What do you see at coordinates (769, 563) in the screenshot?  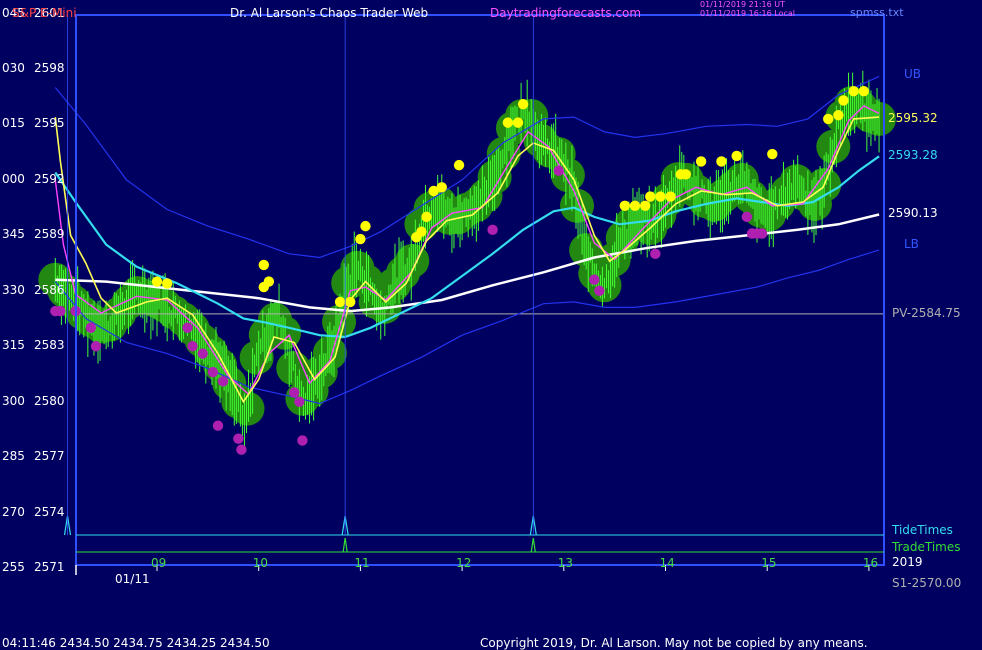 I see `x-tick-label: 15` at bounding box center [769, 563].